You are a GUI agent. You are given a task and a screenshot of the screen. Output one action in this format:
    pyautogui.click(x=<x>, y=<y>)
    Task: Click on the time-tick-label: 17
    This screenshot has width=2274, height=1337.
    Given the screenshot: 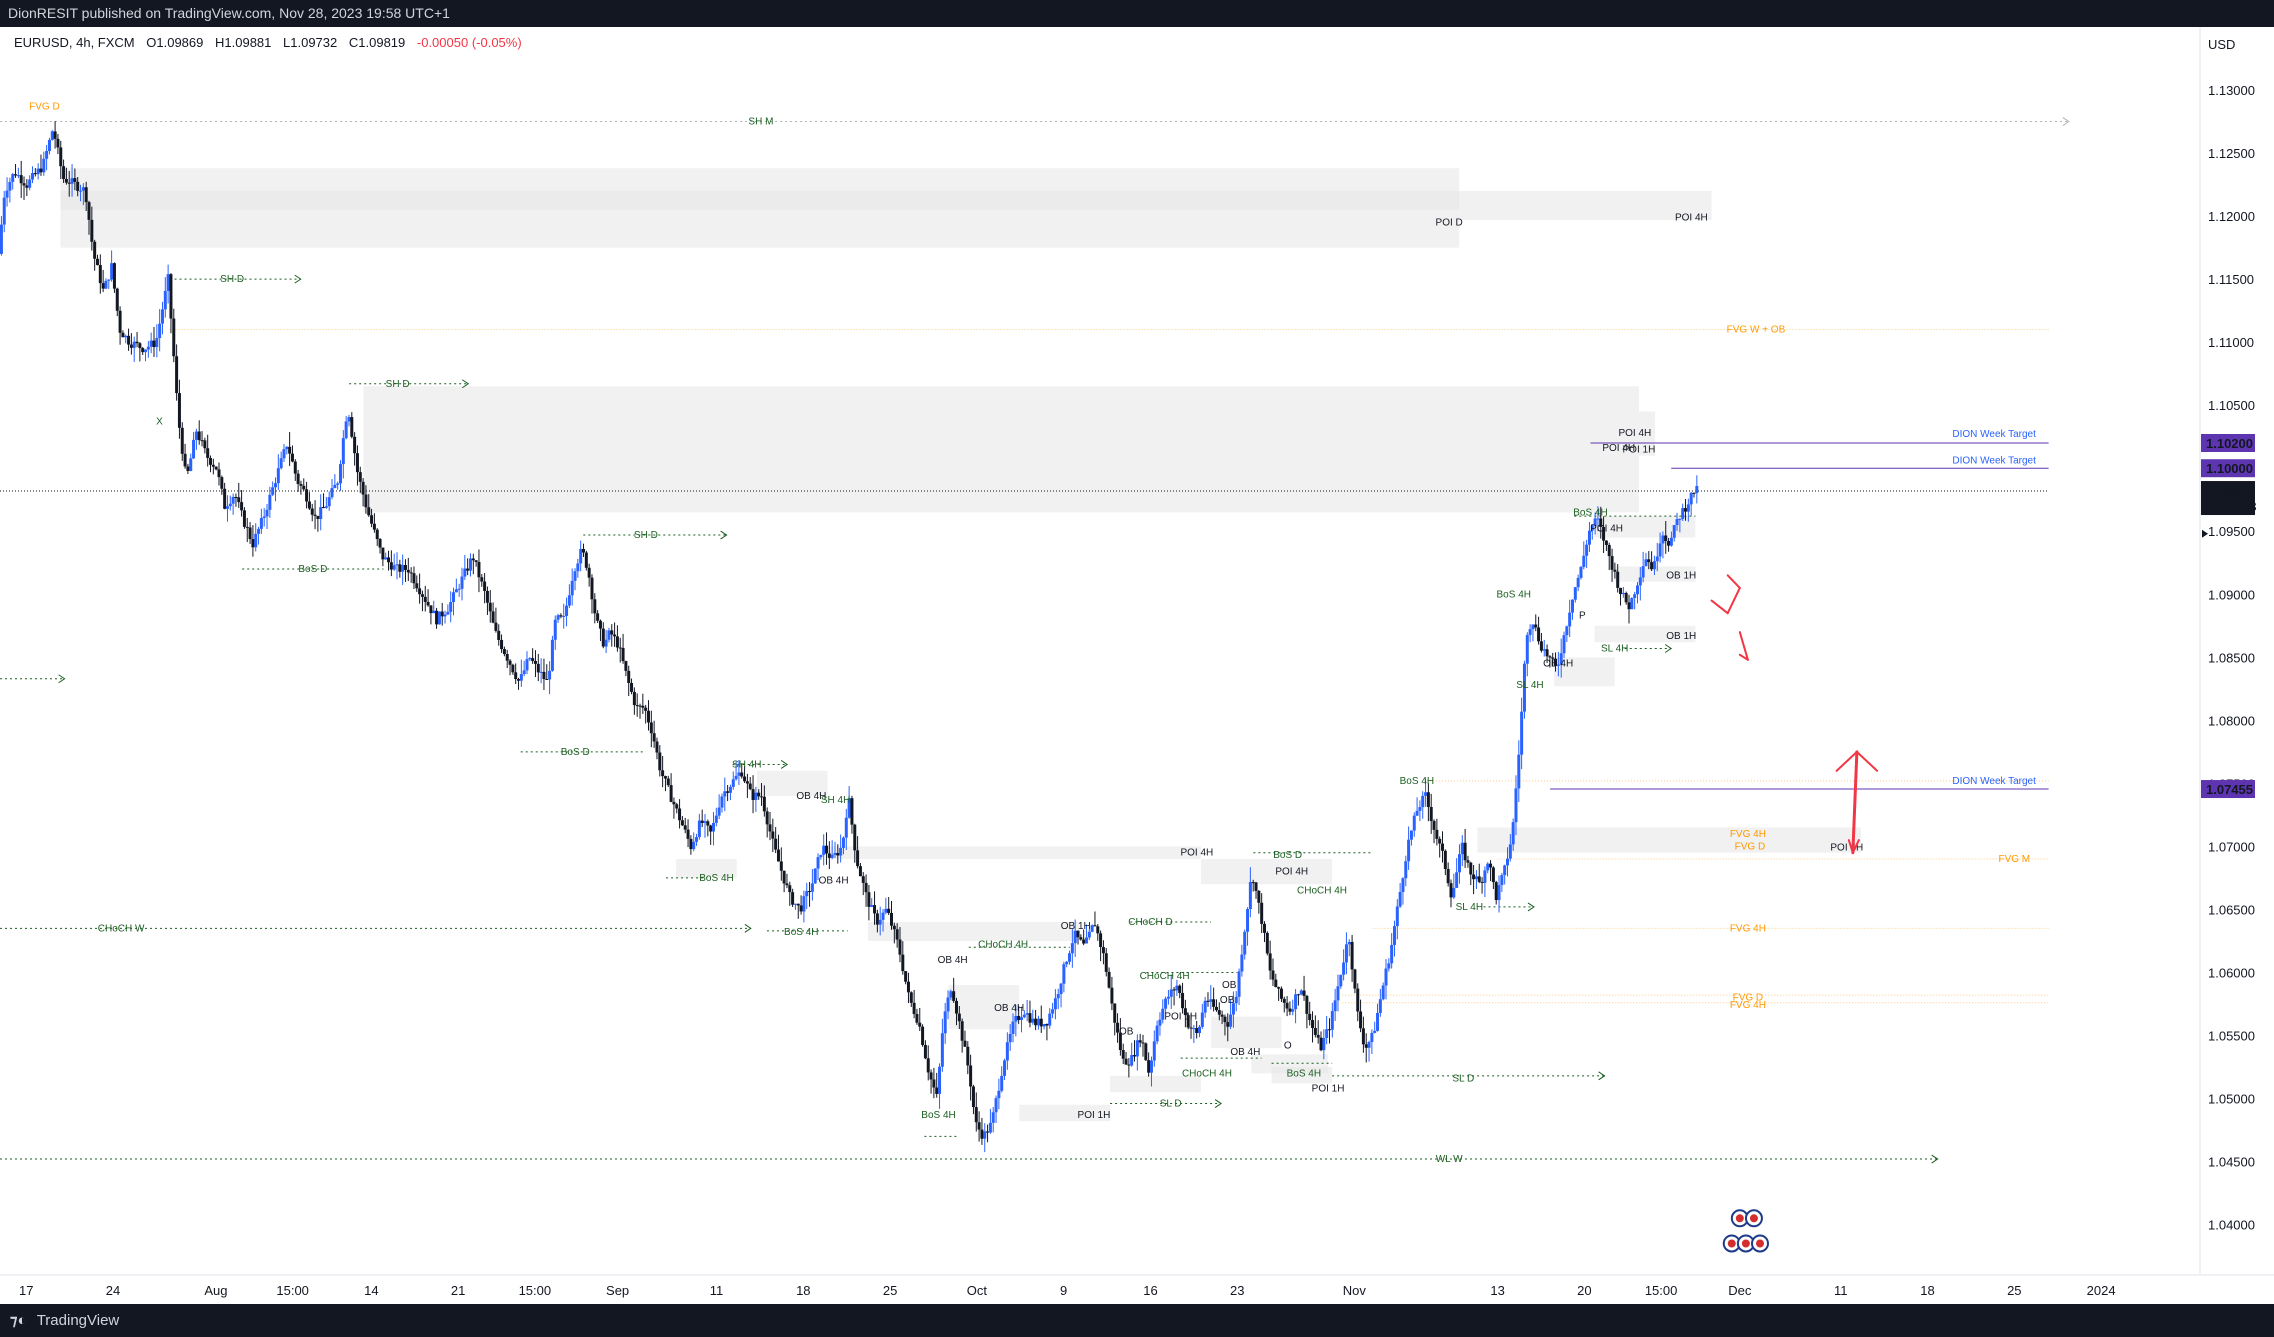 What is the action you would take?
    pyautogui.click(x=26, y=1290)
    